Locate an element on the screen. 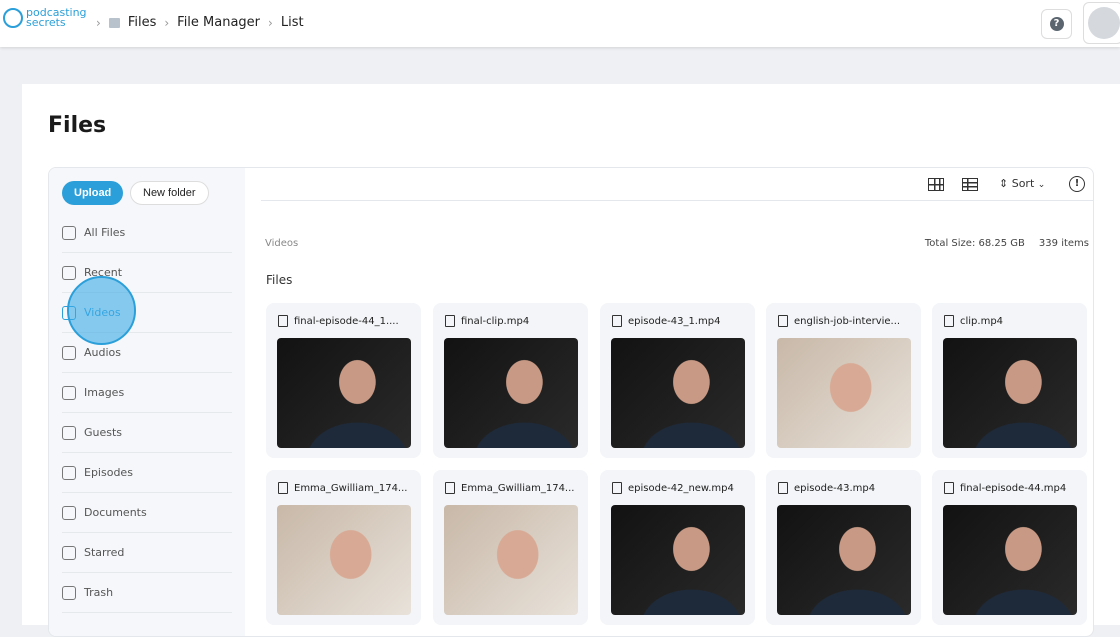 The image size is (1120, 637). current-path: Videos is located at coordinates (282, 243).